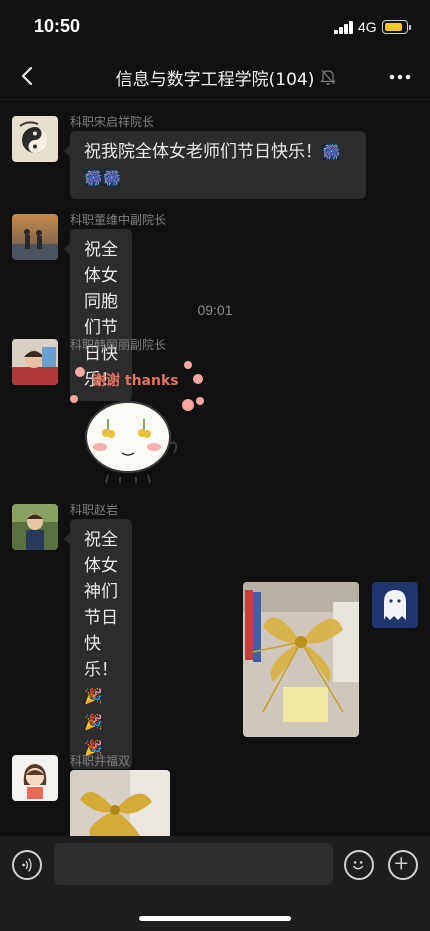 The width and height of the screenshot is (430, 931). I want to click on sender-name: 科职宋启祥院长, so click(112, 122).